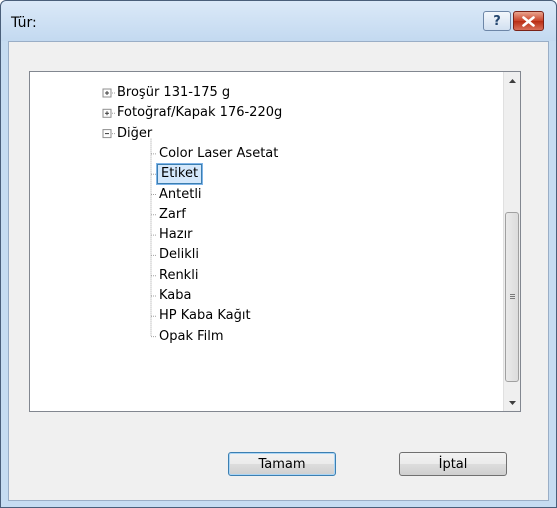 The width and height of the screenshot is (557, 508). I want to click on title-bar: Tür: ?, so click(278, 21).